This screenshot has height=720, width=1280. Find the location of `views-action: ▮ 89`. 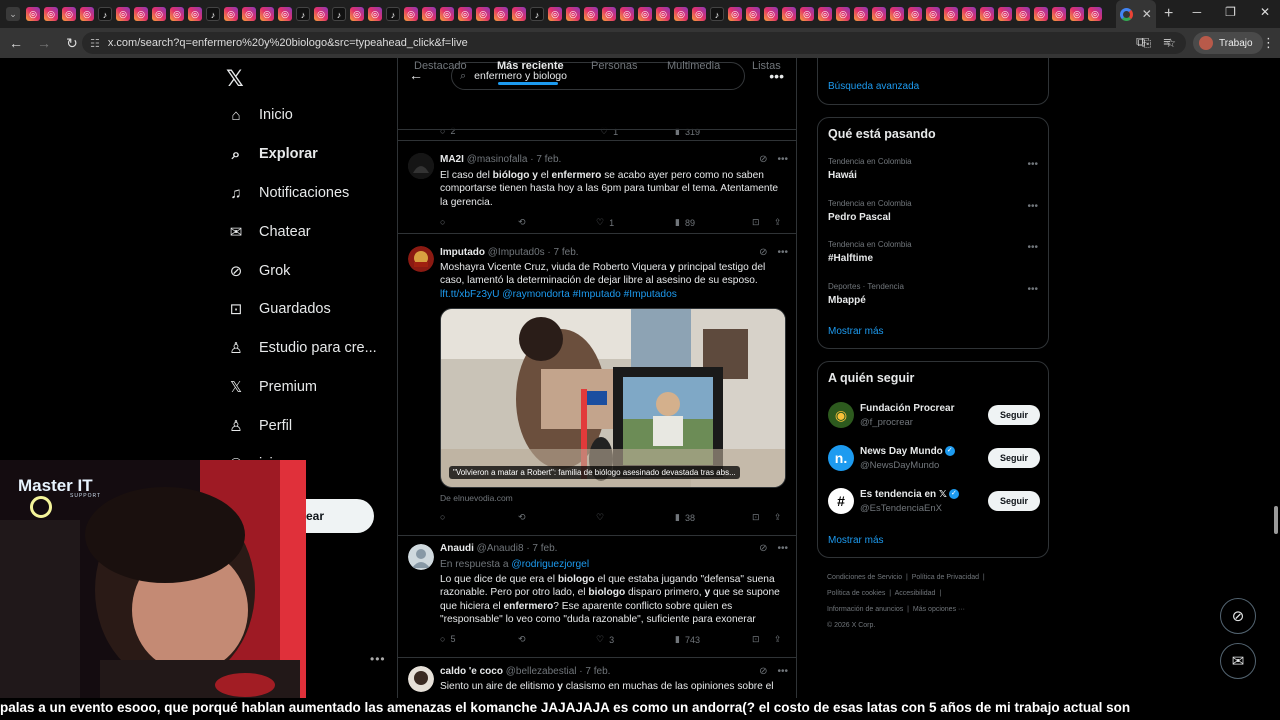

views-action: ▮ 89 is located at coordinates (685, 222).